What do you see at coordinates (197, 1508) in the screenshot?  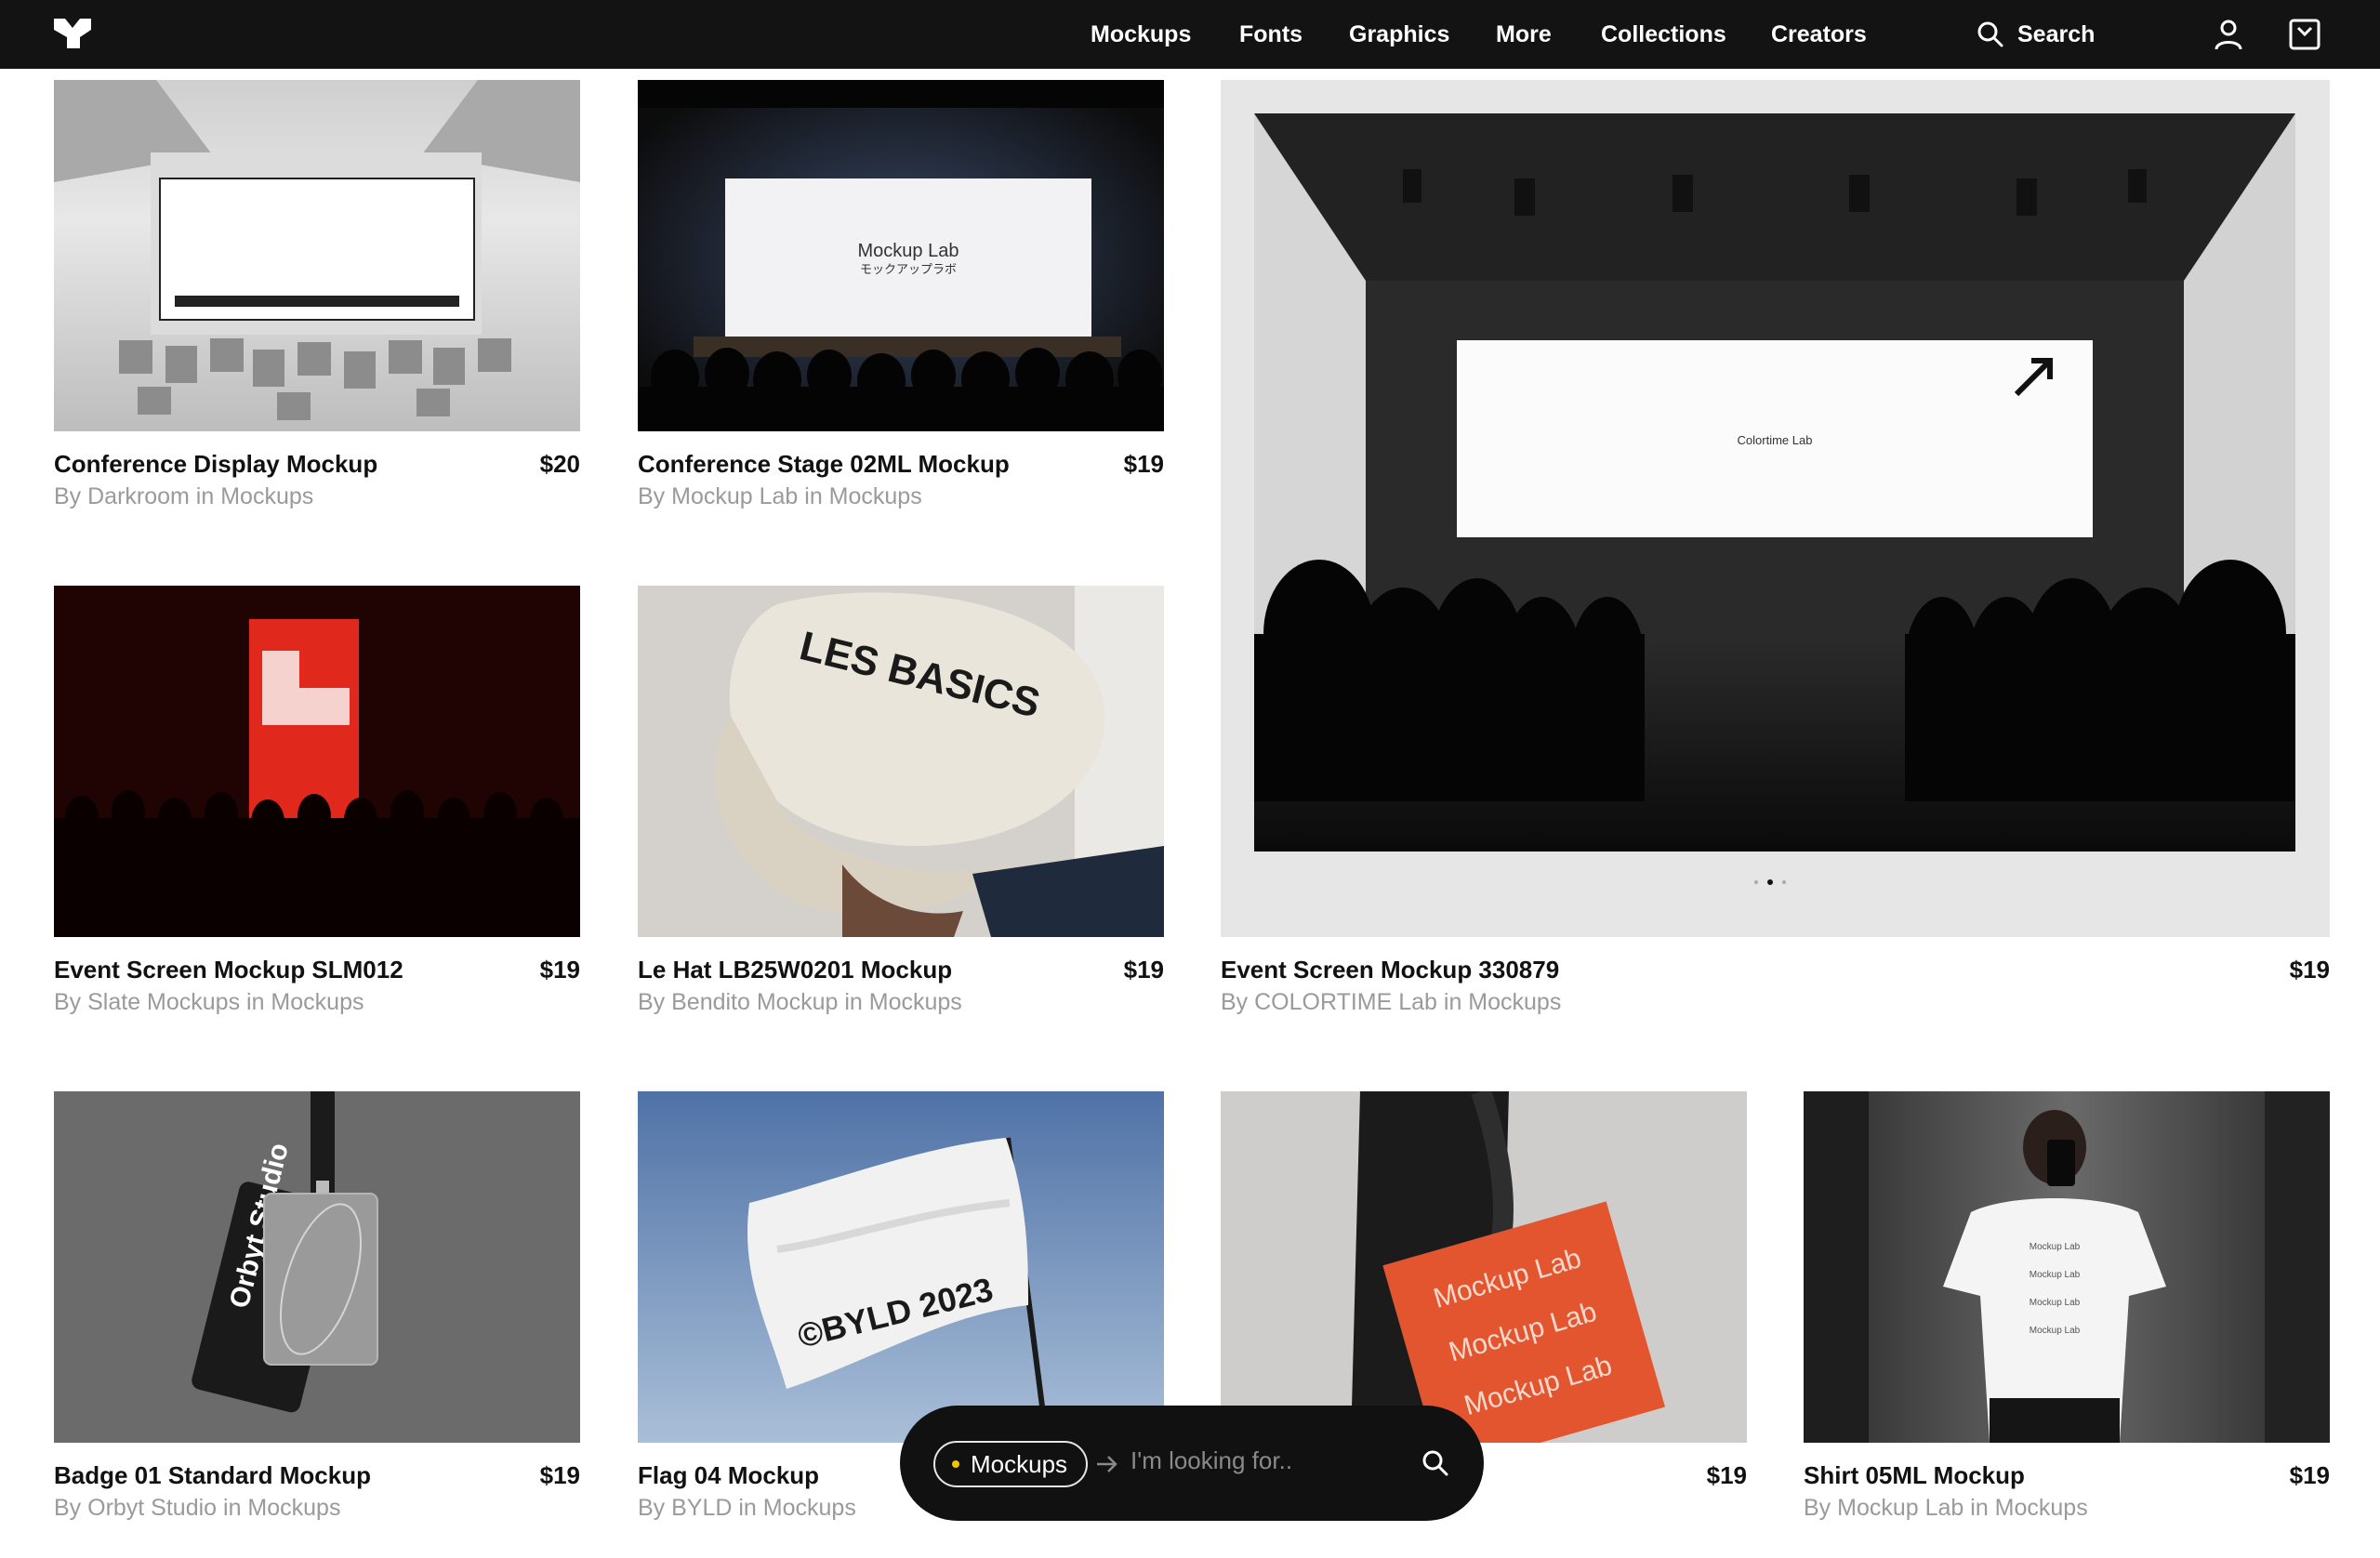 I see `product-byline: By Orbyt Studio in Mockups` at bounding box center [197, 1508].